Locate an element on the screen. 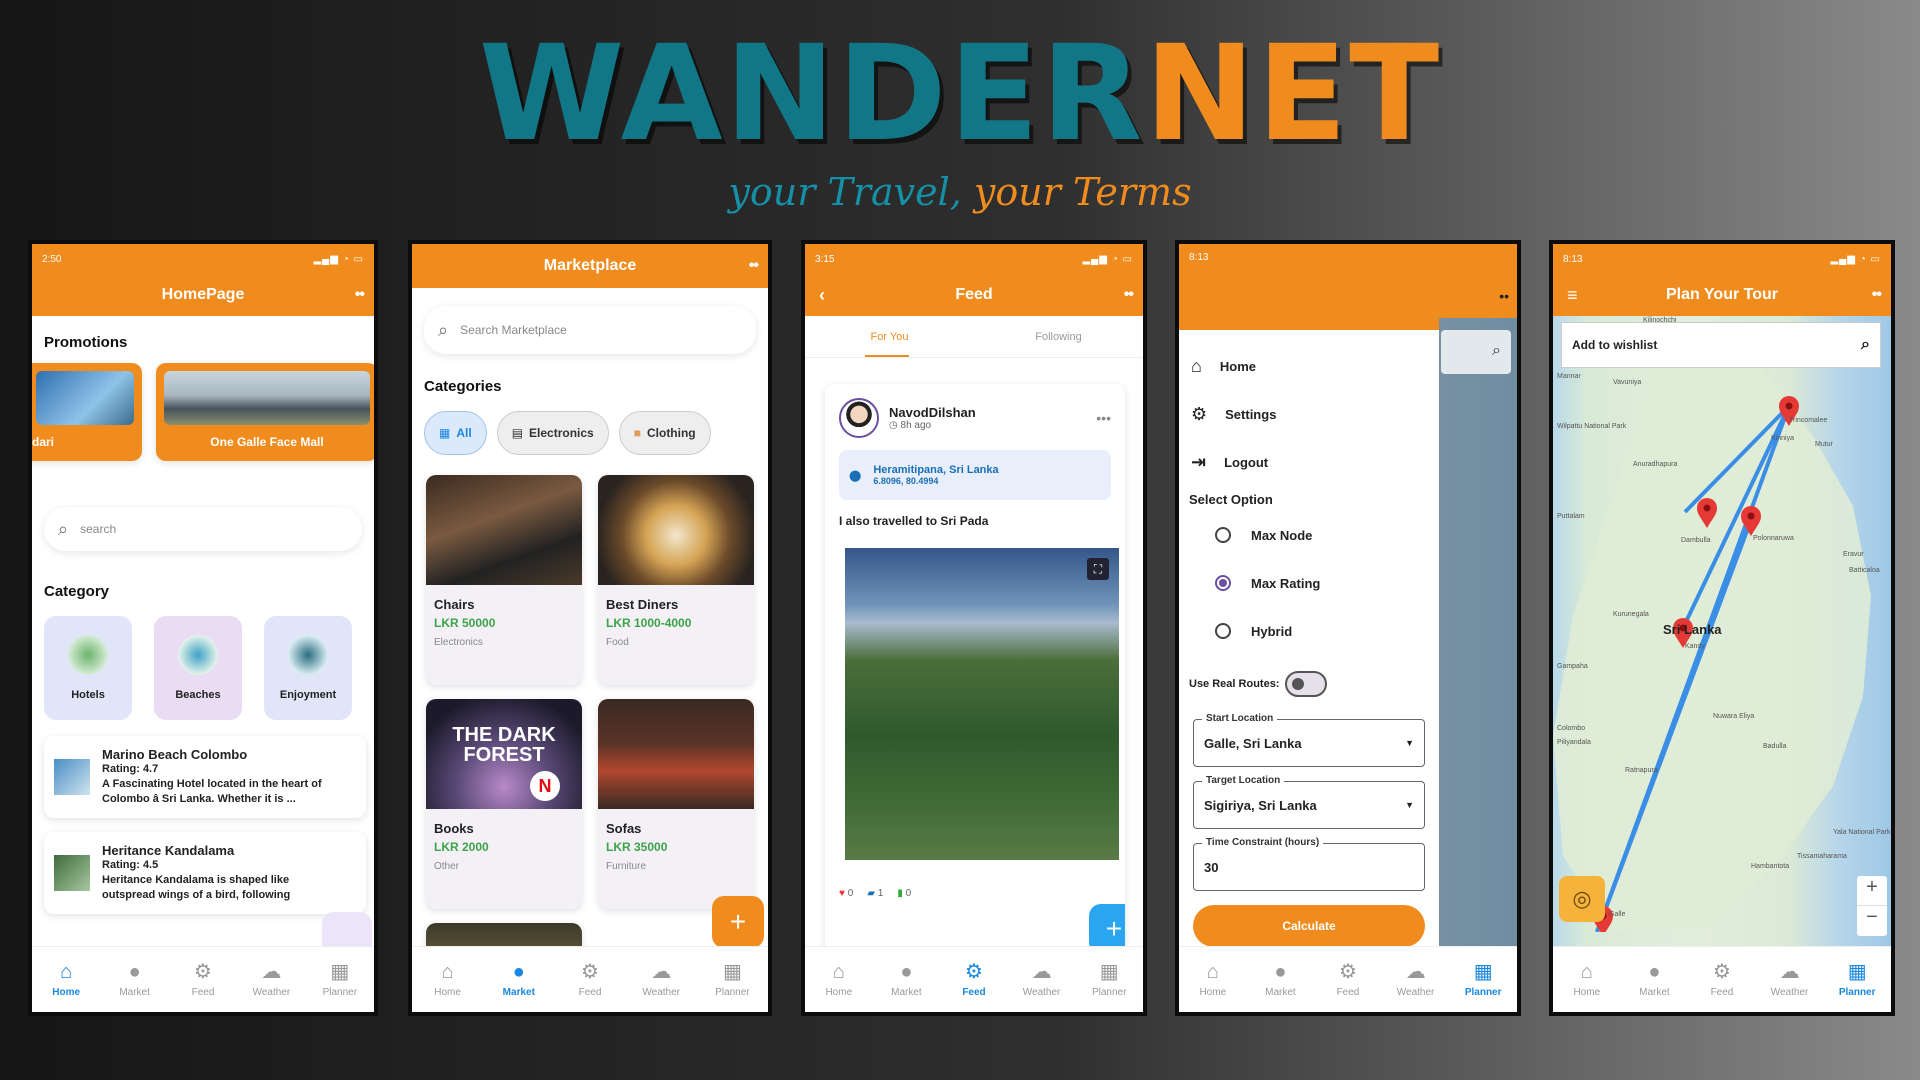 The width and height of the screenshot is (1920, 1080). svg-text: Trincomalee is located at coordinates (1808, 420).